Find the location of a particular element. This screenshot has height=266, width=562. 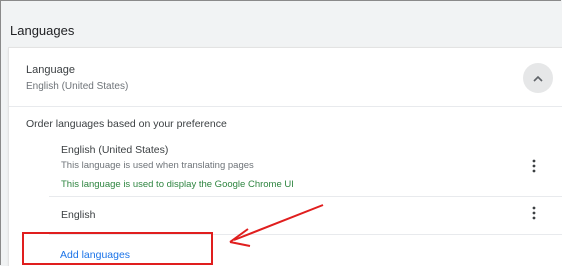

language-label: Language is located at coordinates (50, 70).